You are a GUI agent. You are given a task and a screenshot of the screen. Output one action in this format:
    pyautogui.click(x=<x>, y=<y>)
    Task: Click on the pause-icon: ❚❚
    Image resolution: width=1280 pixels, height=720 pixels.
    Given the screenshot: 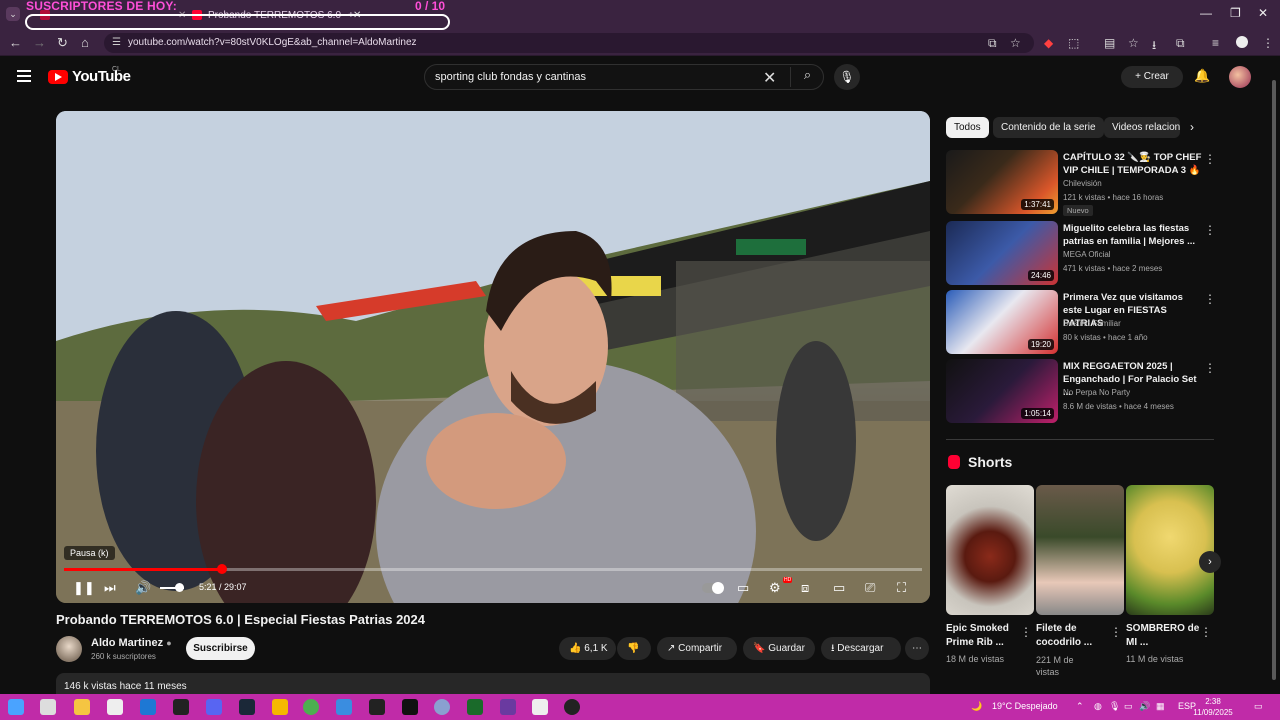 What is the action you would take?
    pyautogui.click(x=84, y=588)
    